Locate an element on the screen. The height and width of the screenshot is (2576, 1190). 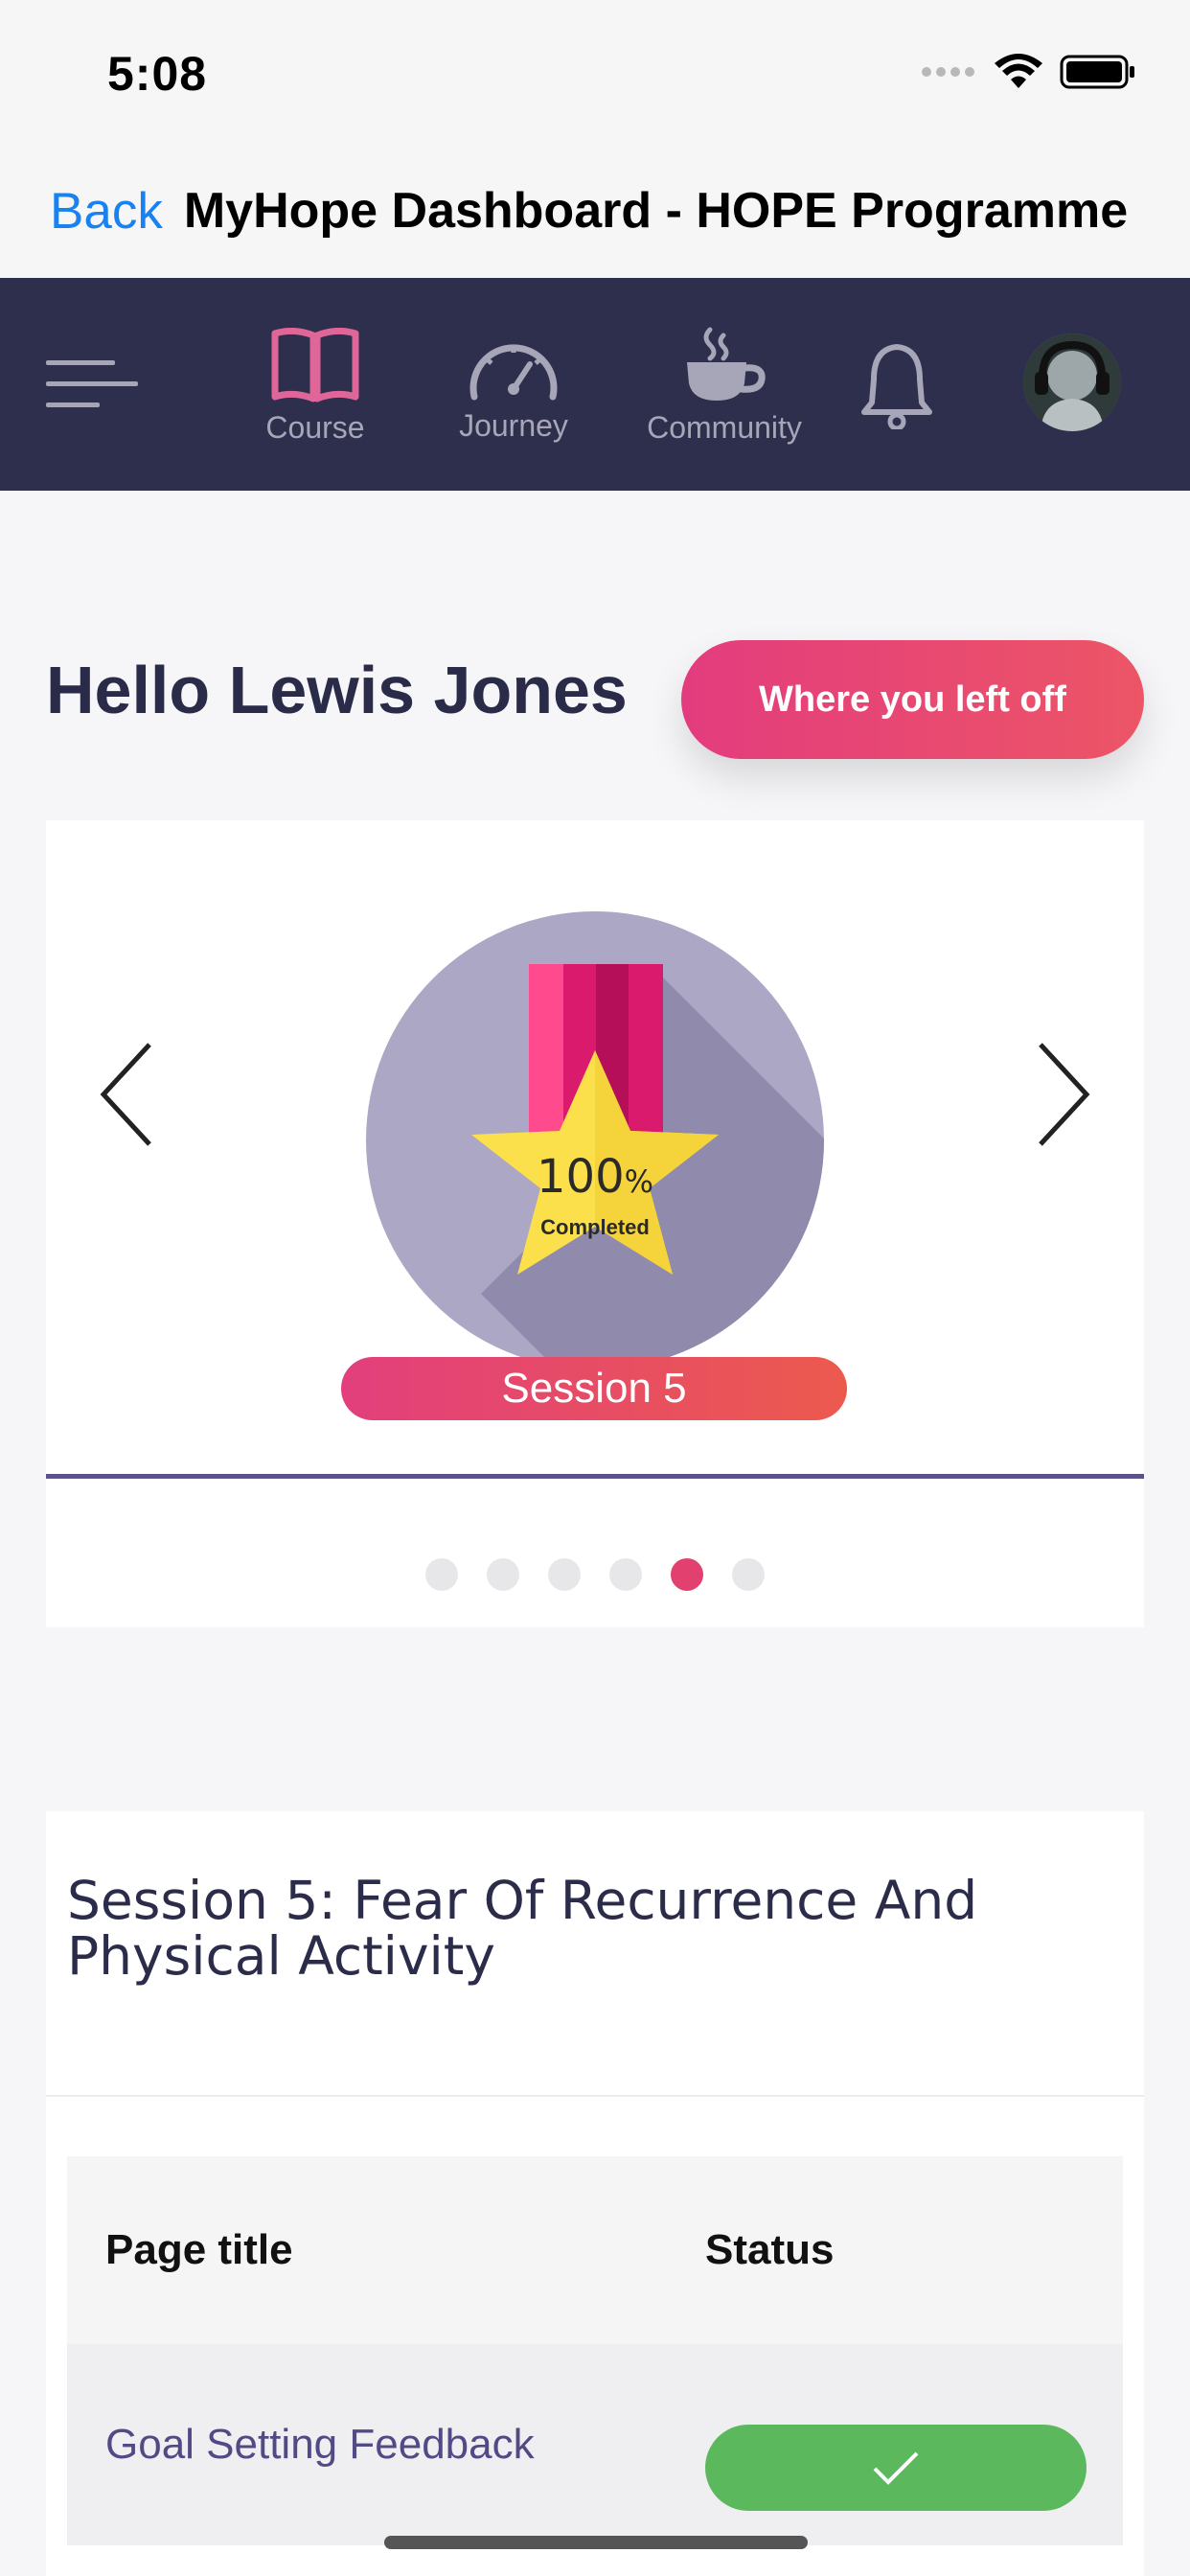
back-button: Back is located at coordinates (107, 211).